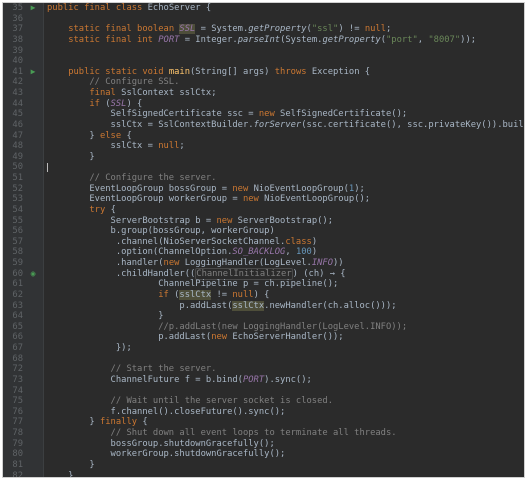 Image resolution: width=529 pixels, height=484 pixels. I want to click on code-token: // Configure the server., so click(132, 178).